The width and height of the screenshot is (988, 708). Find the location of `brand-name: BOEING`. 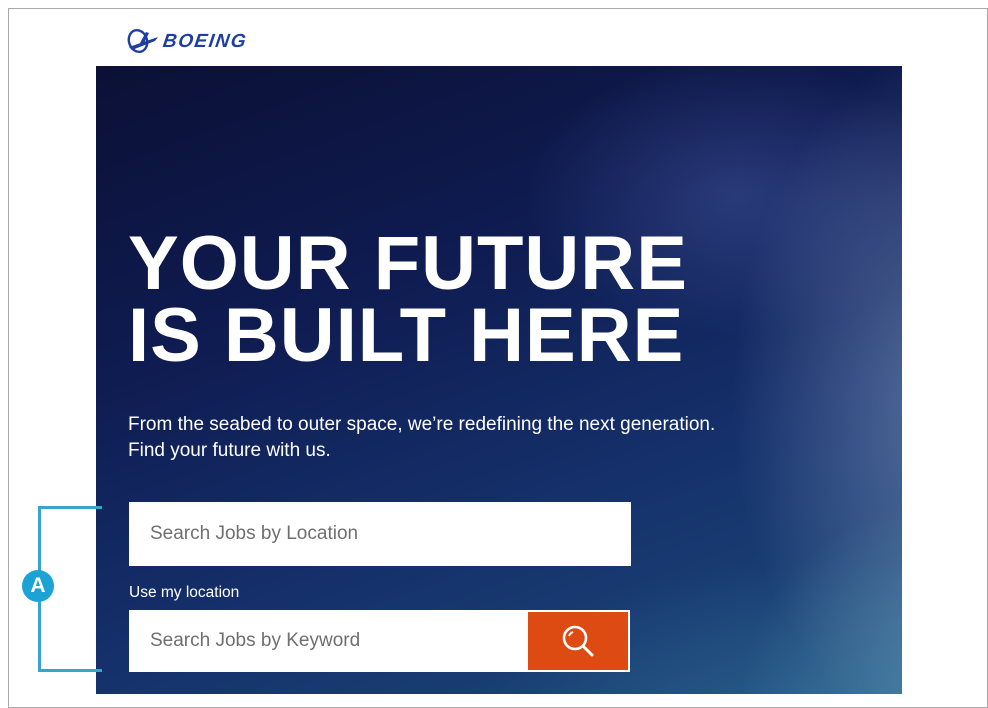

brand-name: BOEING is located at coordinates (205, 41).